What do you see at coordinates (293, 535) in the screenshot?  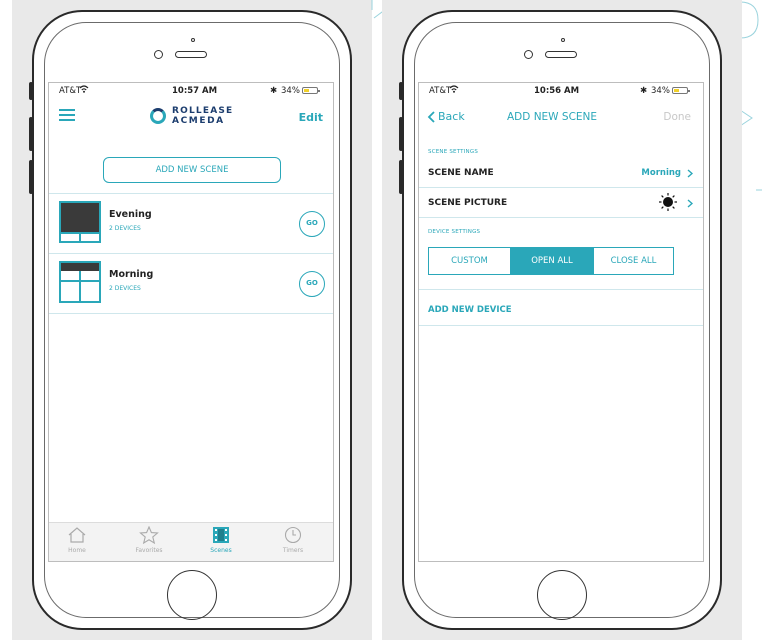 I see `clock-icon` at bounding box center [293, 535].